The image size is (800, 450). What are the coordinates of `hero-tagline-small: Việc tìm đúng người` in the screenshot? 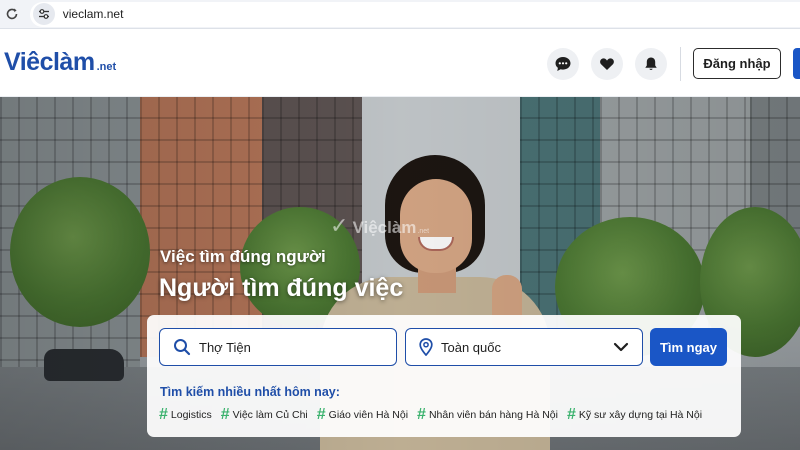 It's located at (243, 256).